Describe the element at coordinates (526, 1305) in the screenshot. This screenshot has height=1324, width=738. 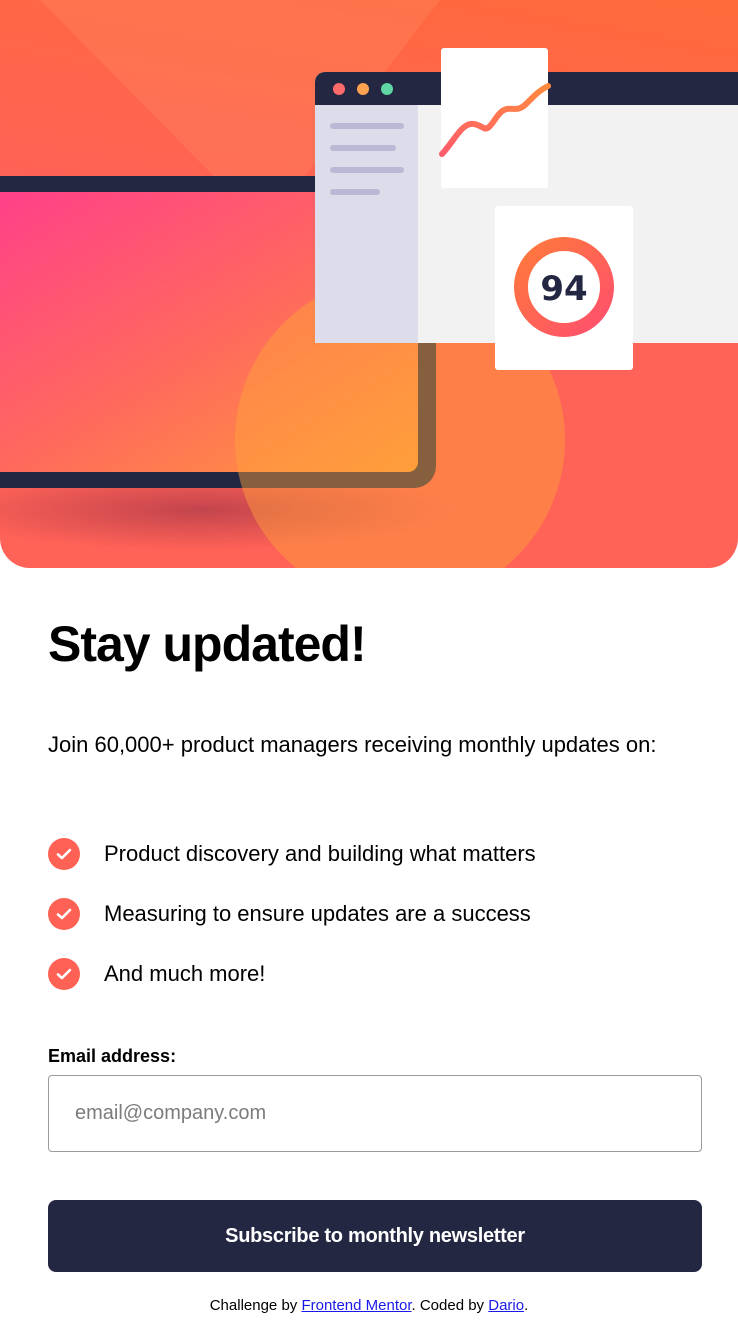
I see `attribution-suffix: .` at that location.